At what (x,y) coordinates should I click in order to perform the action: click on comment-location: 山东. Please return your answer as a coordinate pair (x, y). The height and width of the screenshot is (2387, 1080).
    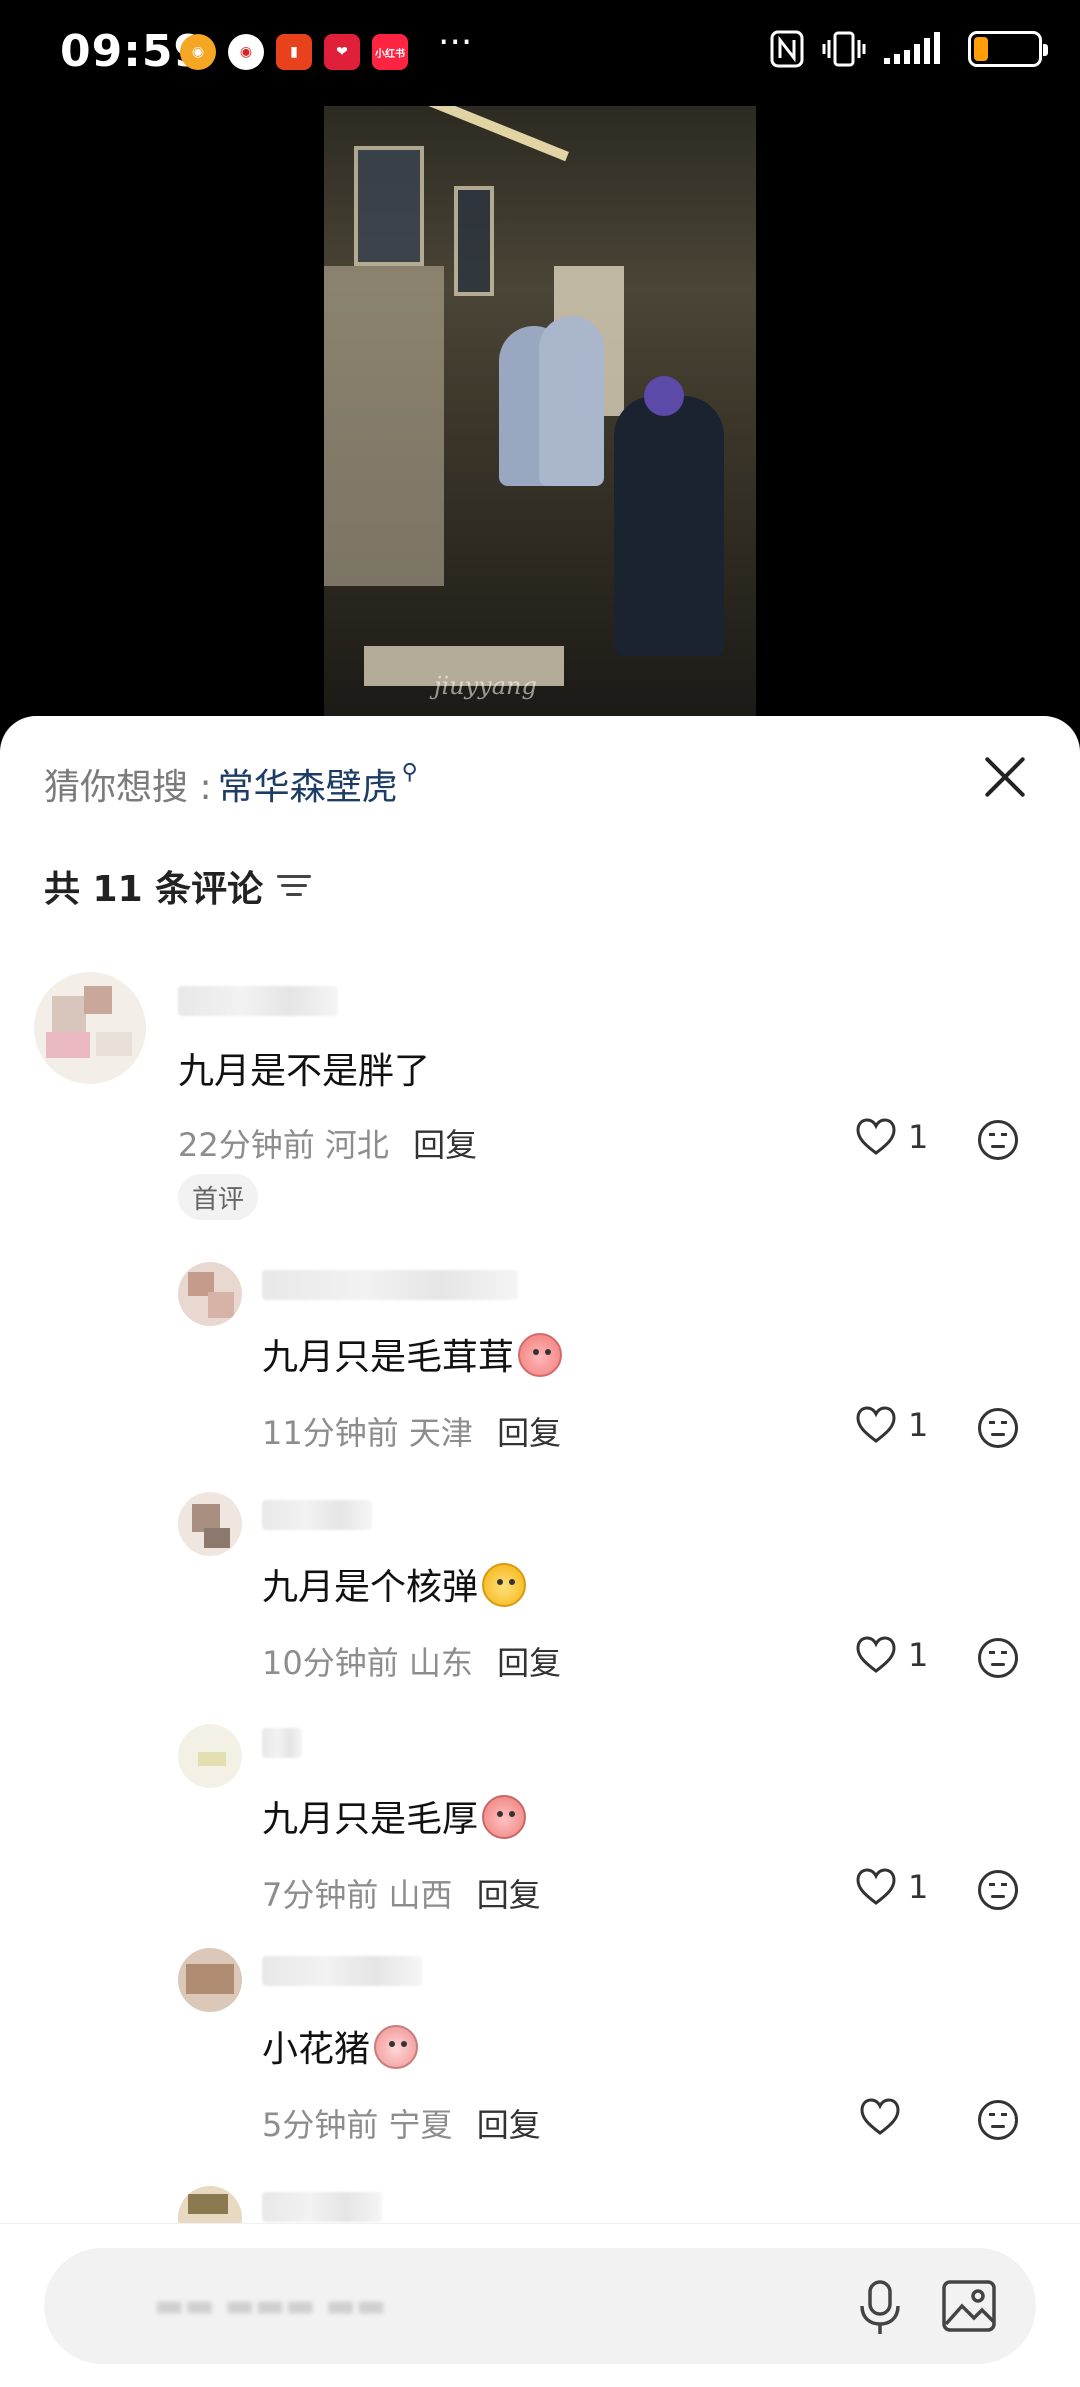
    Looking at the image, I should click on (440, 1663).